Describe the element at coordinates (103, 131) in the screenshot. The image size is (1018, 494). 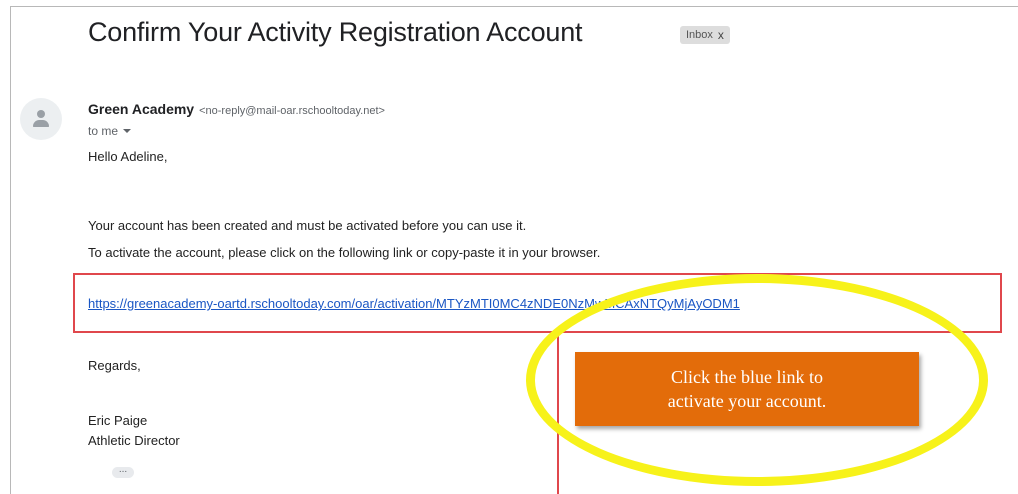
I see `recipient-label: to me` at that location.